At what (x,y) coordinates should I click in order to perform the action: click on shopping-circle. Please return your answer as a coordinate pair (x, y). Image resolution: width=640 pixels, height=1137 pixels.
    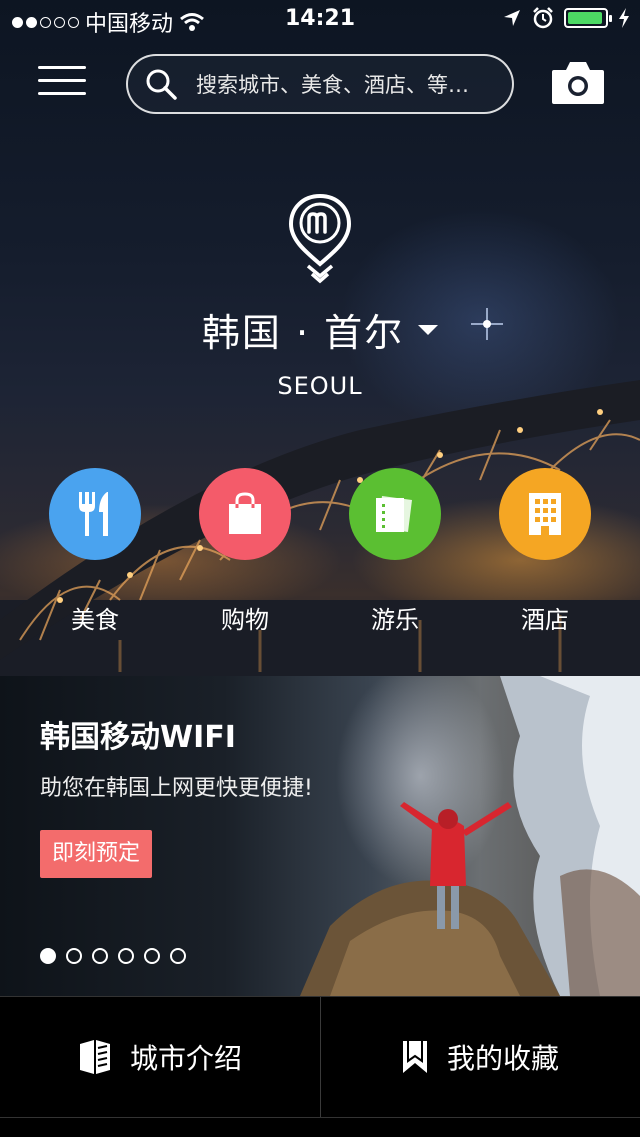
    Looking at the image, I should click on (245, 514).